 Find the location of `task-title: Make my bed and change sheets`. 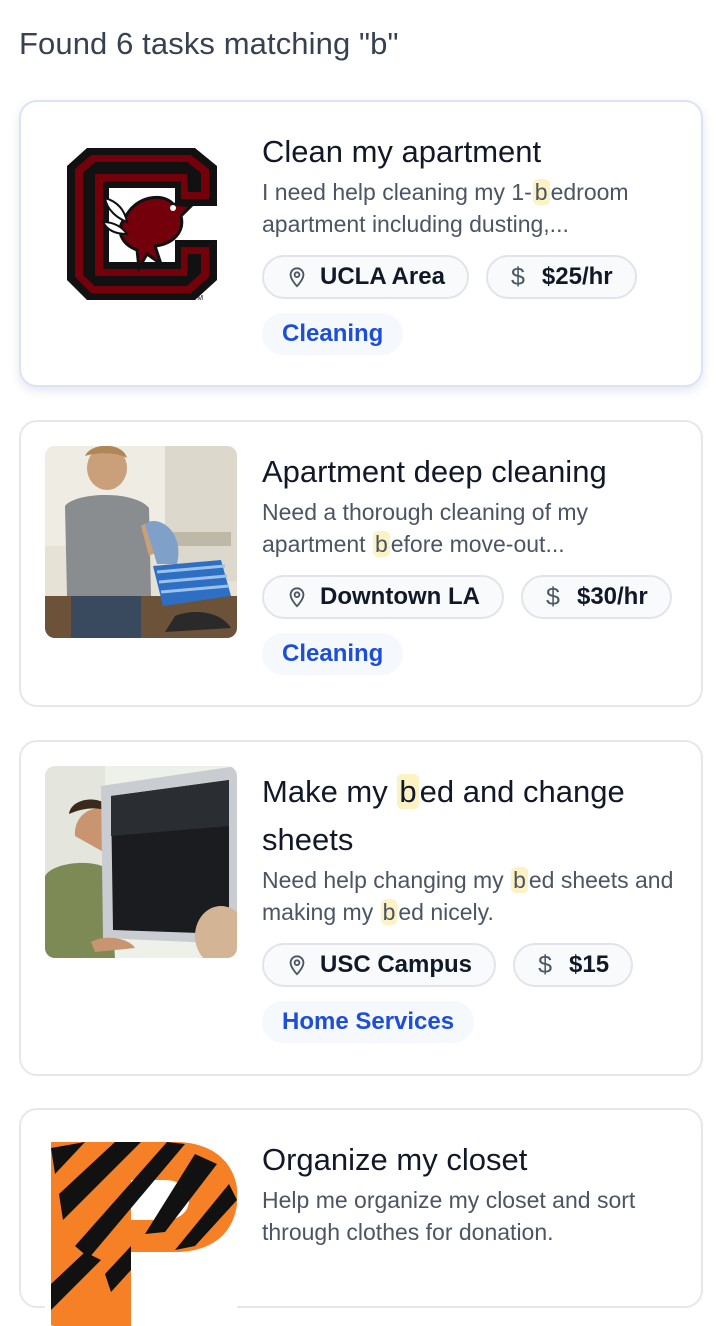

task-title: Make my bed and change sheets is located at coordinates (443, 815).